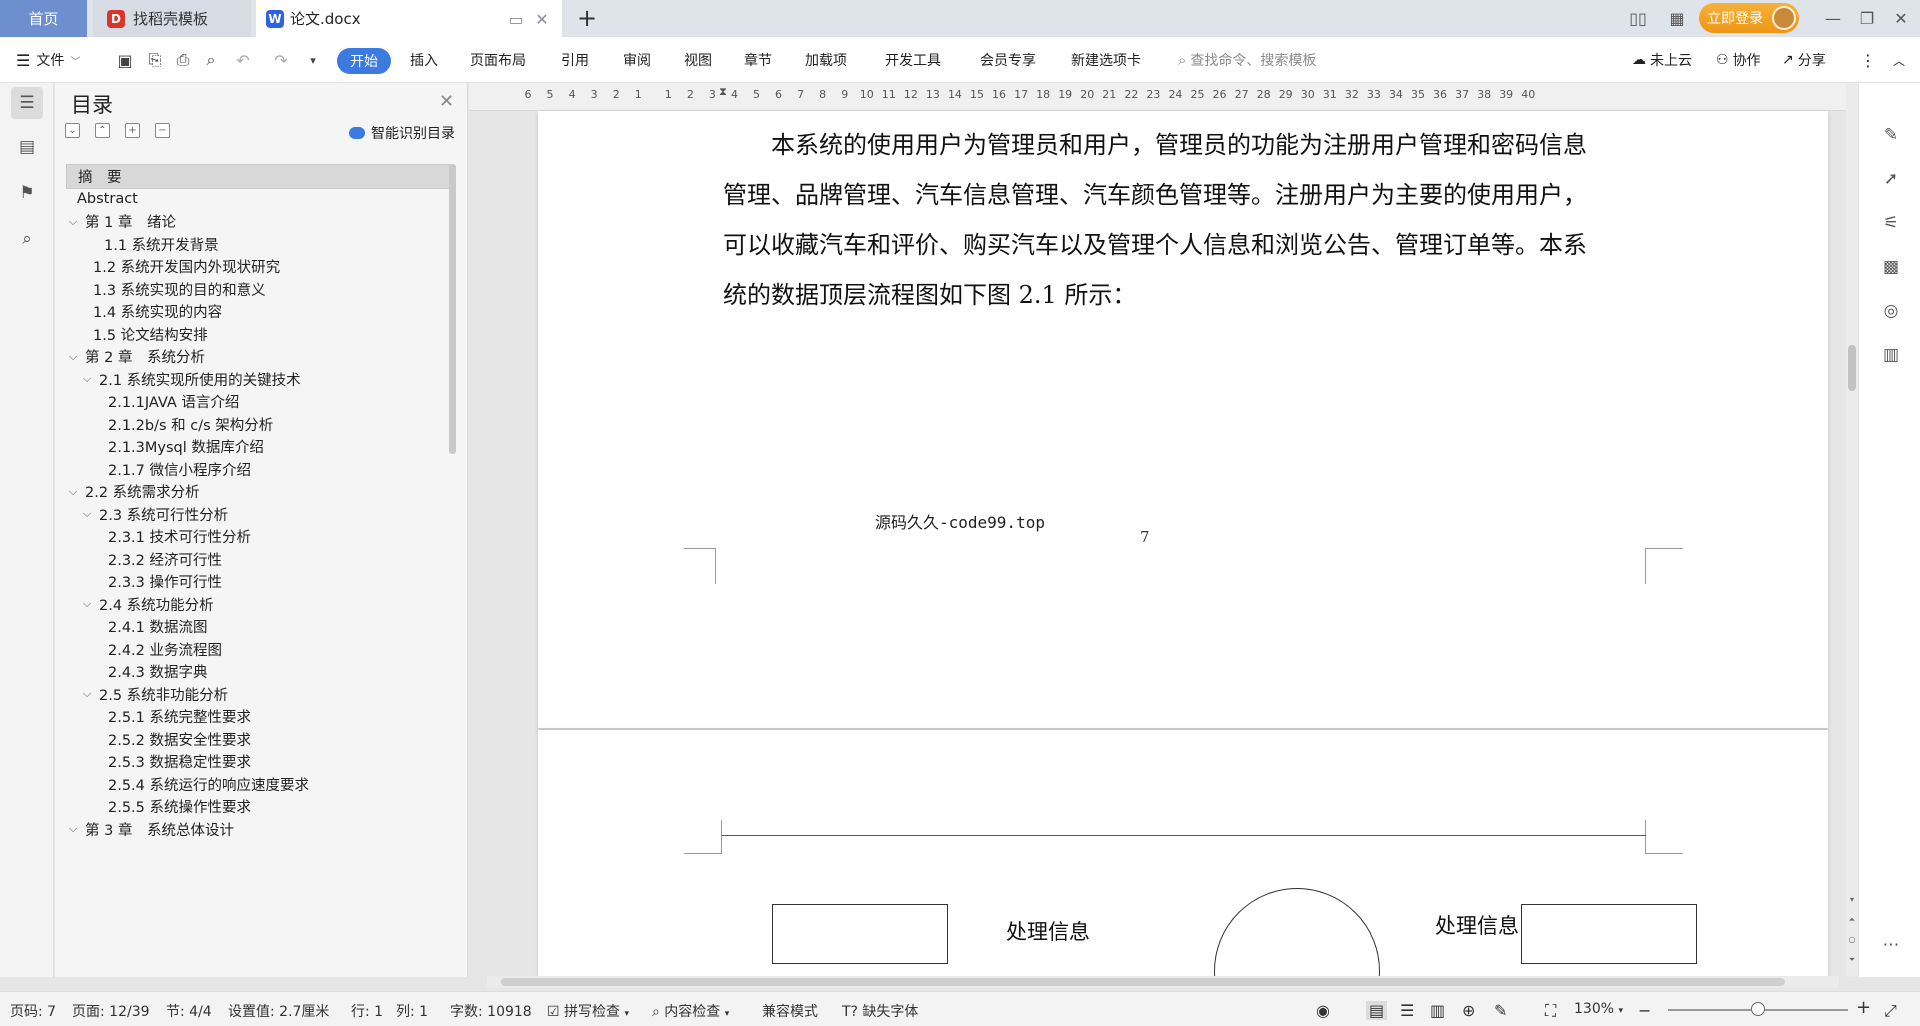 This screenshot has width=1920, height=1026. Describe the element at coordinates (1852, 530) in the screenshot. I see `vertical-scrollbar: ▾ ⏶ ○ ⏷` at that location.